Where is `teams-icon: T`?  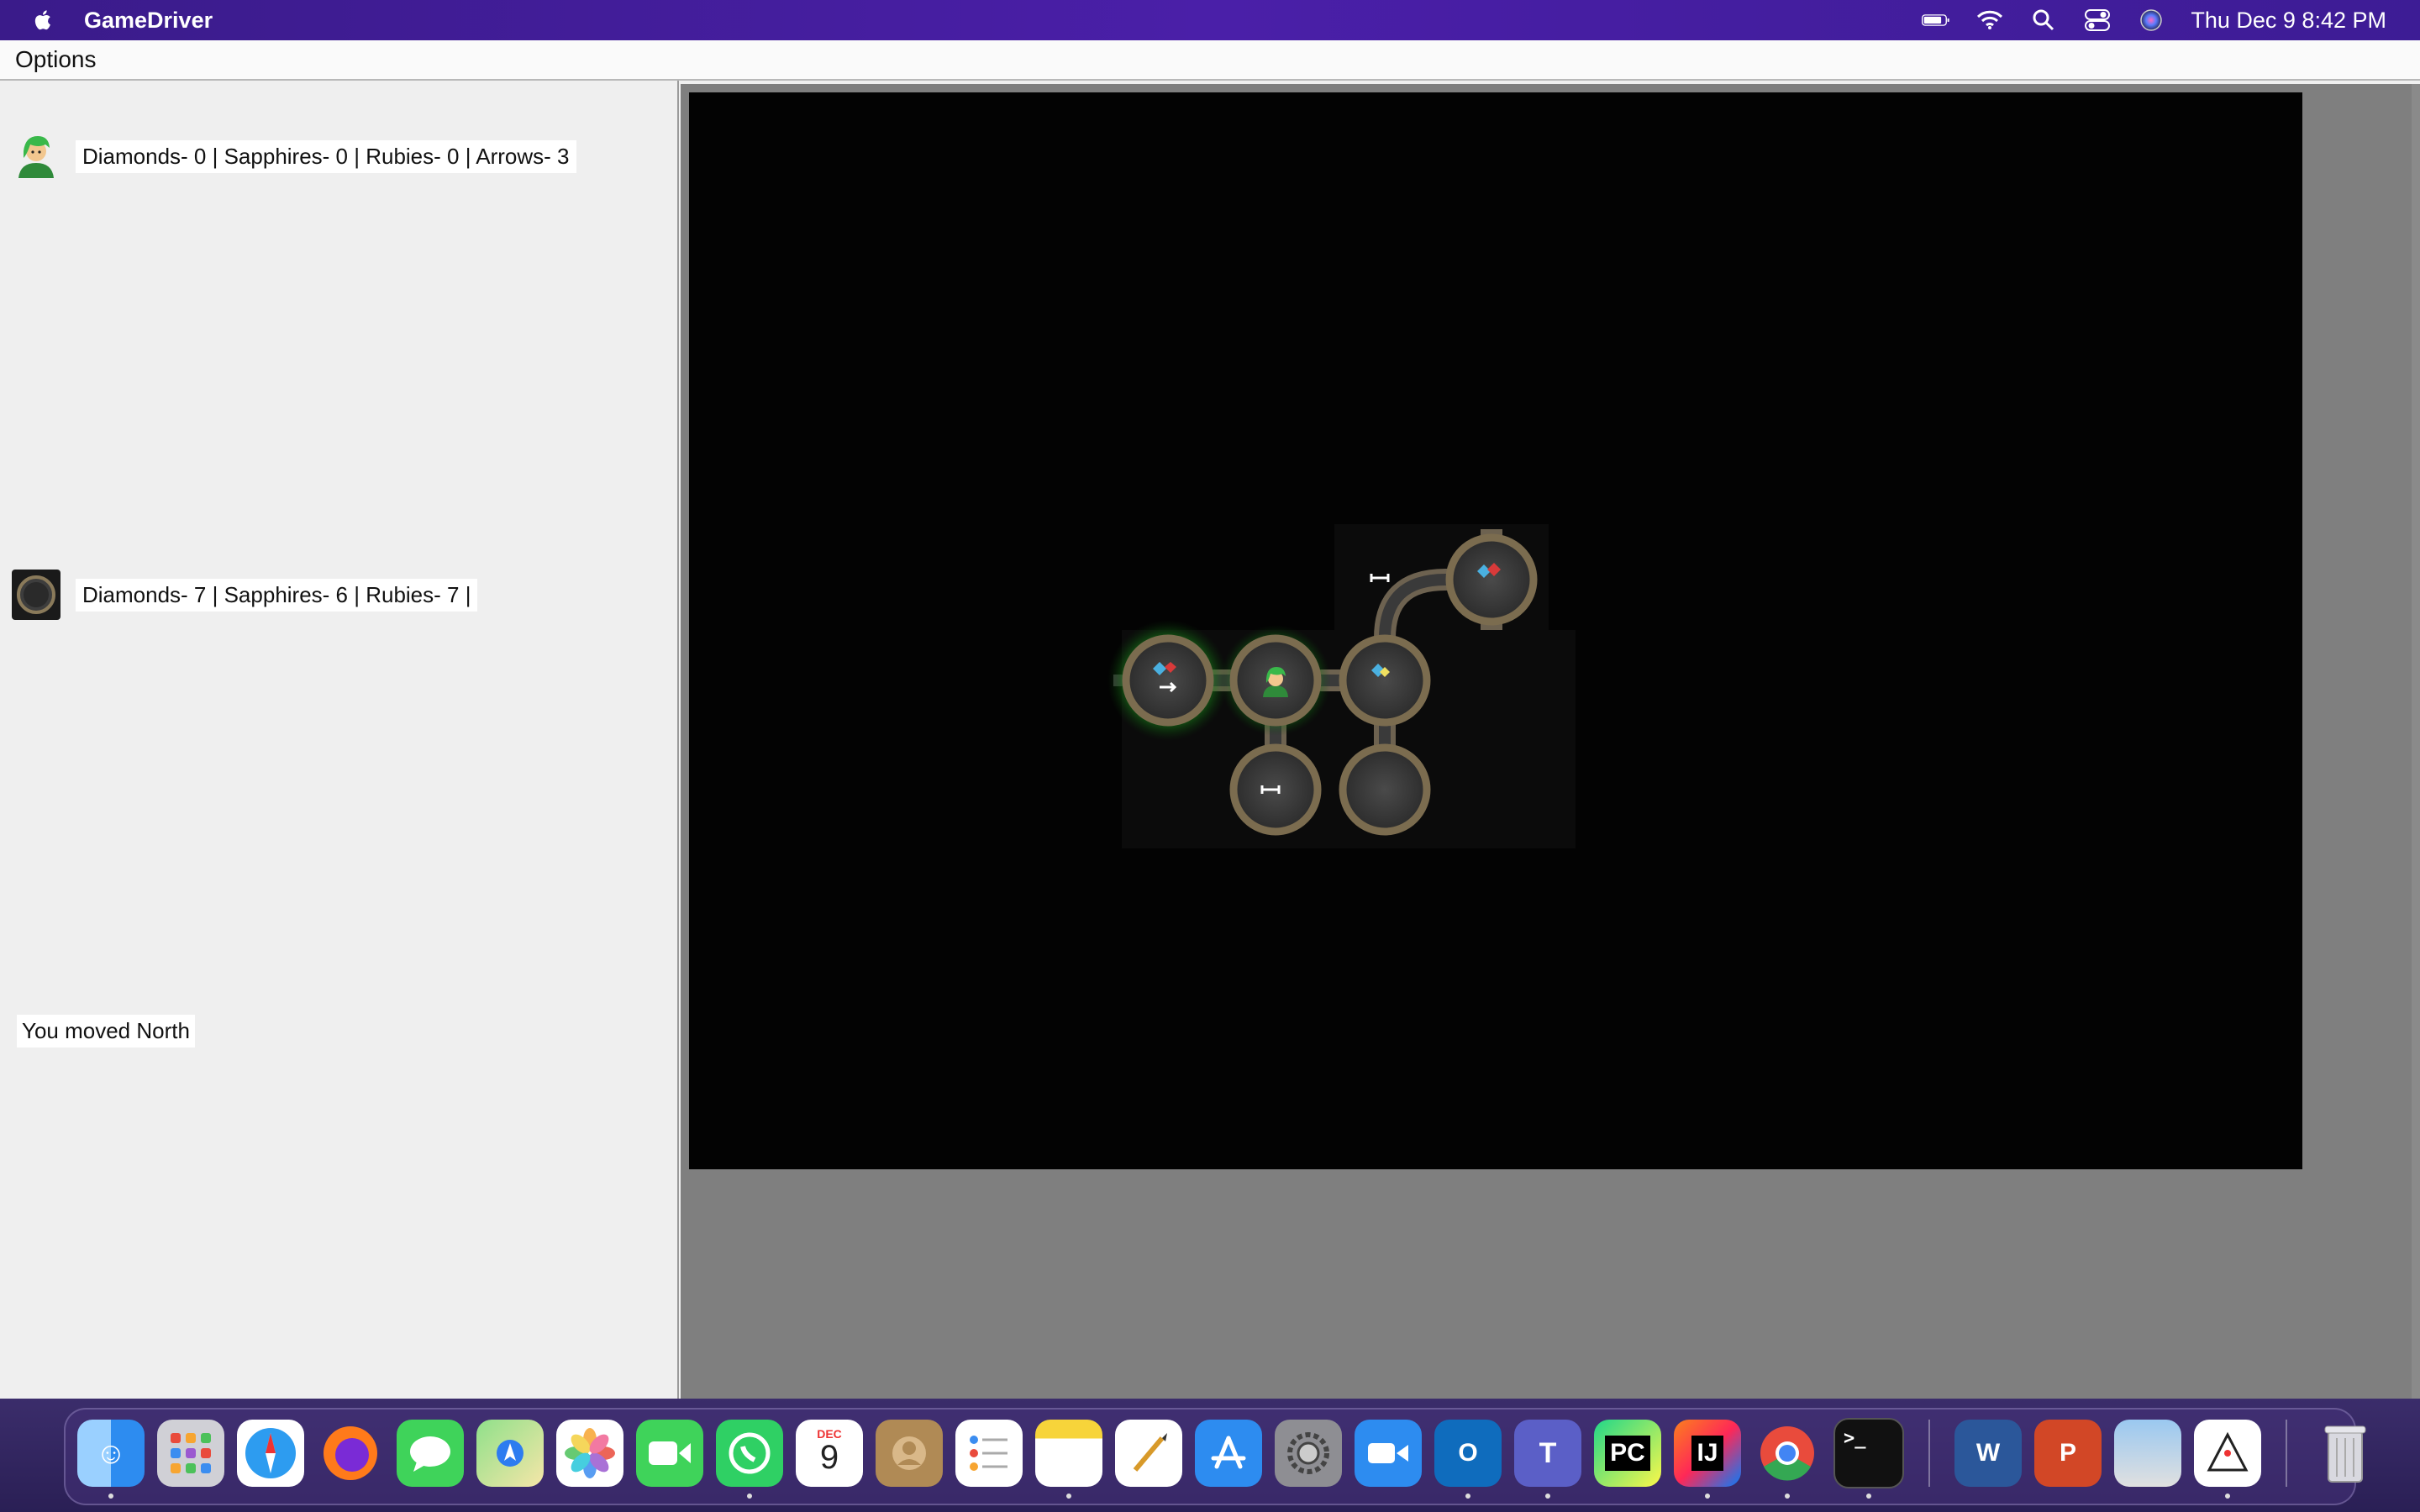
teams-icon: T is located at coordinates (1547, 1459).